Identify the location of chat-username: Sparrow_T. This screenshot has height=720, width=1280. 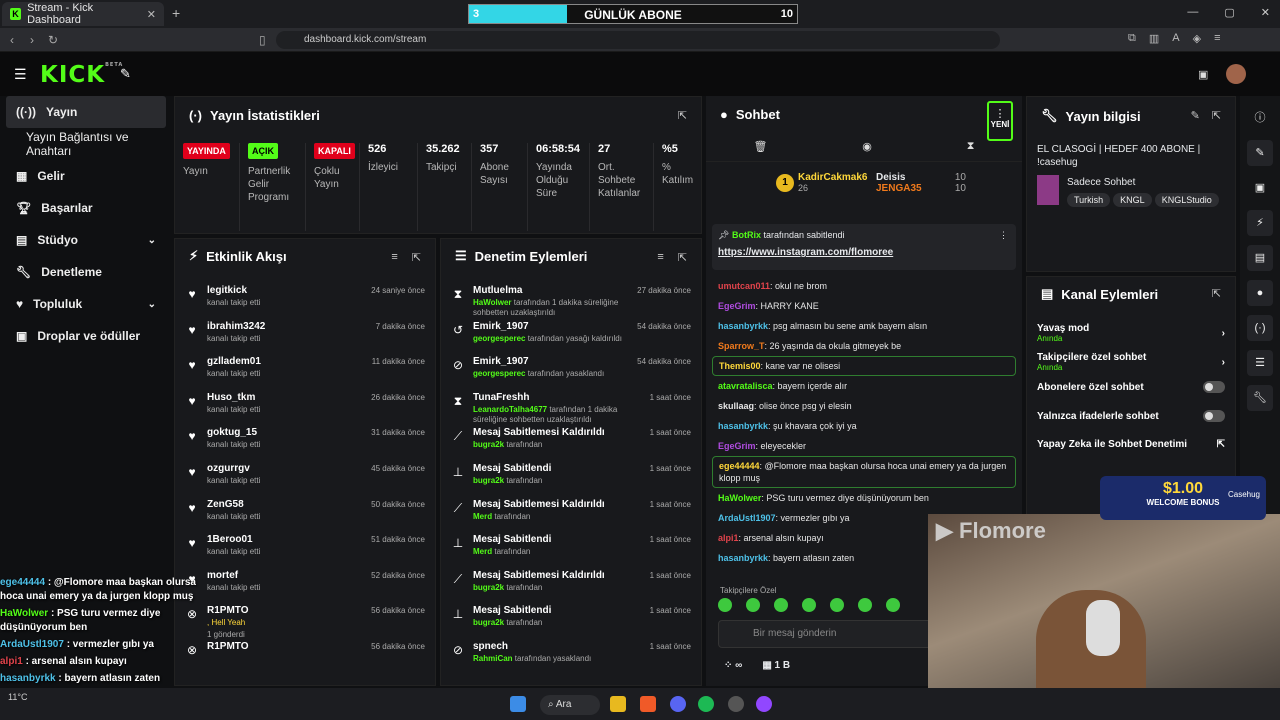
(741, 346).